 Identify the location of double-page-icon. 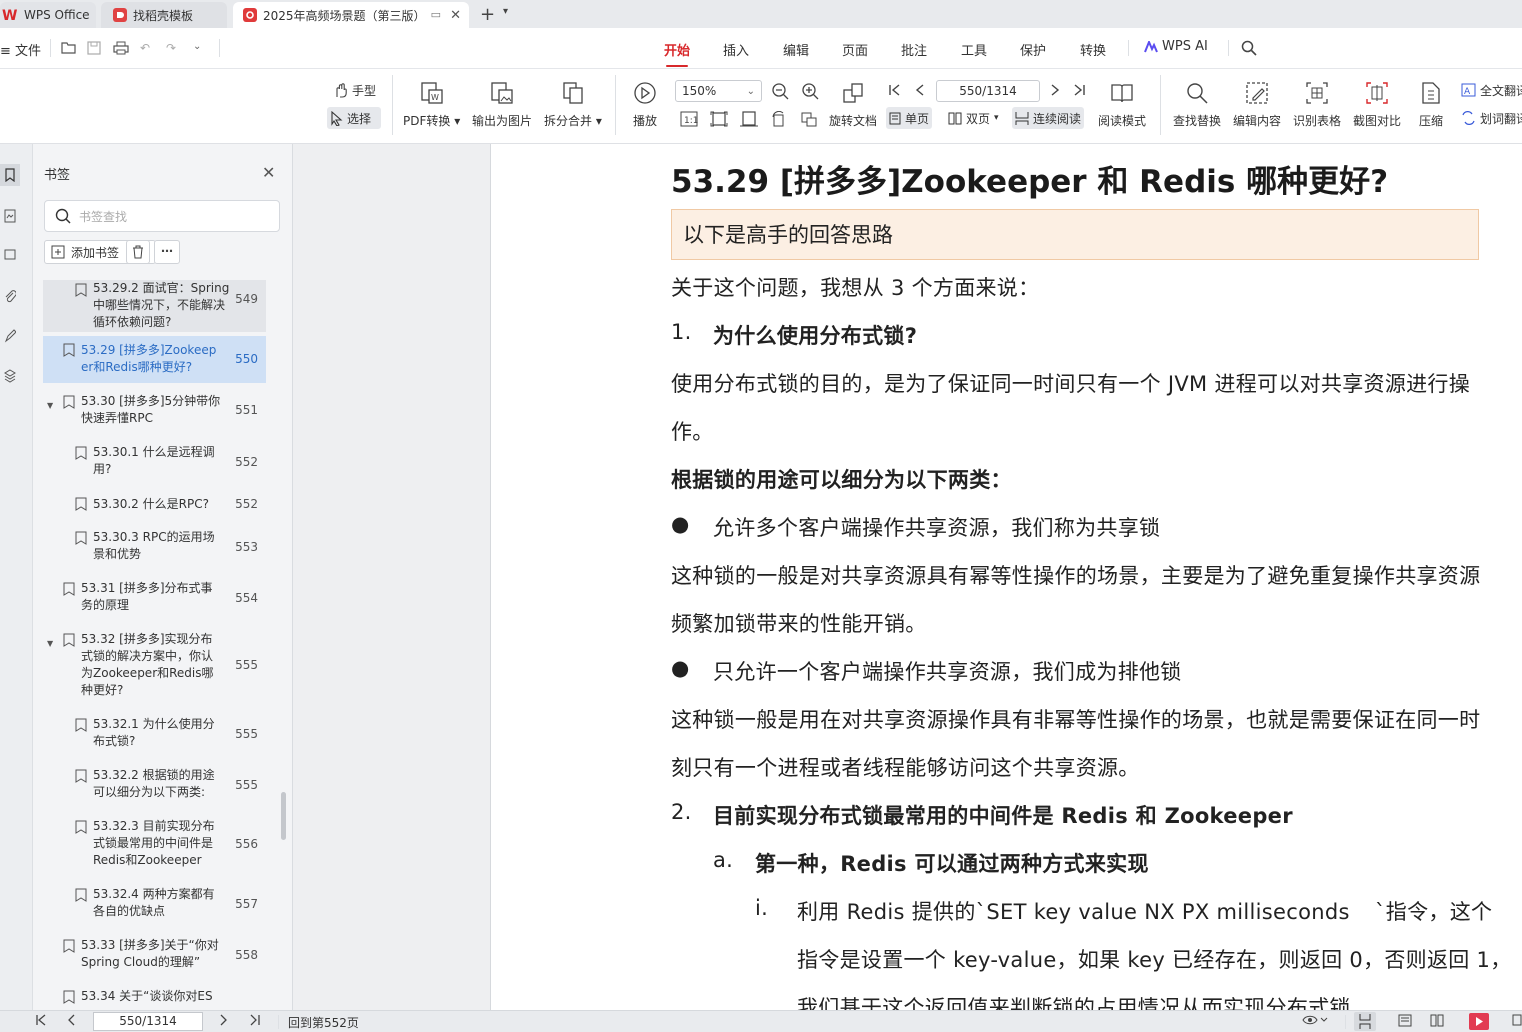
(955, 118).